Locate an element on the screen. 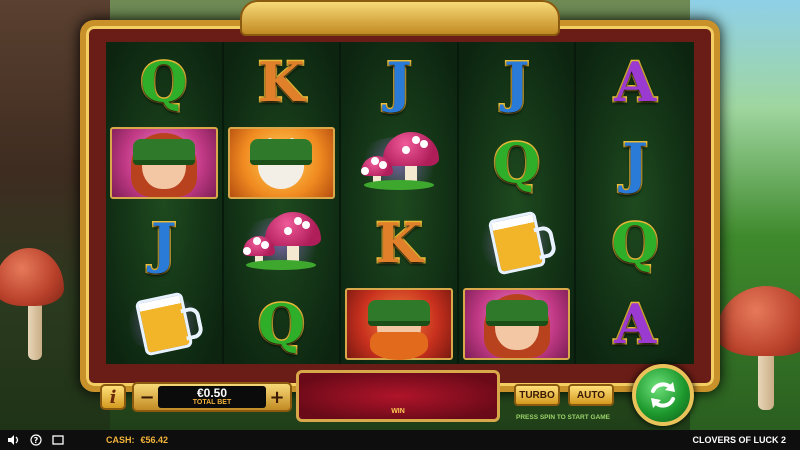 Image resolution: width=800 pixels, height=450 pixels. bet-increase-button: + is located at coordinates (277, 397).